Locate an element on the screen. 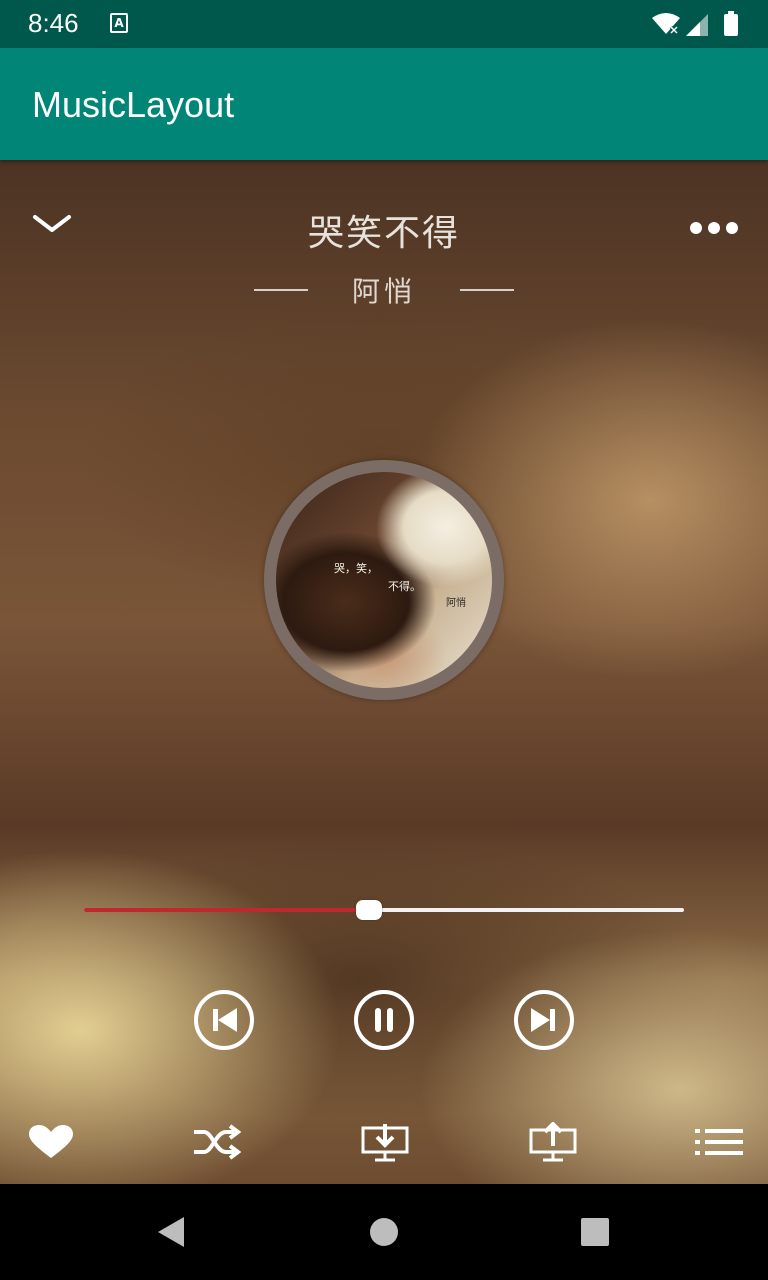 This screenshot has width=768, height=1280. previous-icon is located at coordinates (224, 1020).